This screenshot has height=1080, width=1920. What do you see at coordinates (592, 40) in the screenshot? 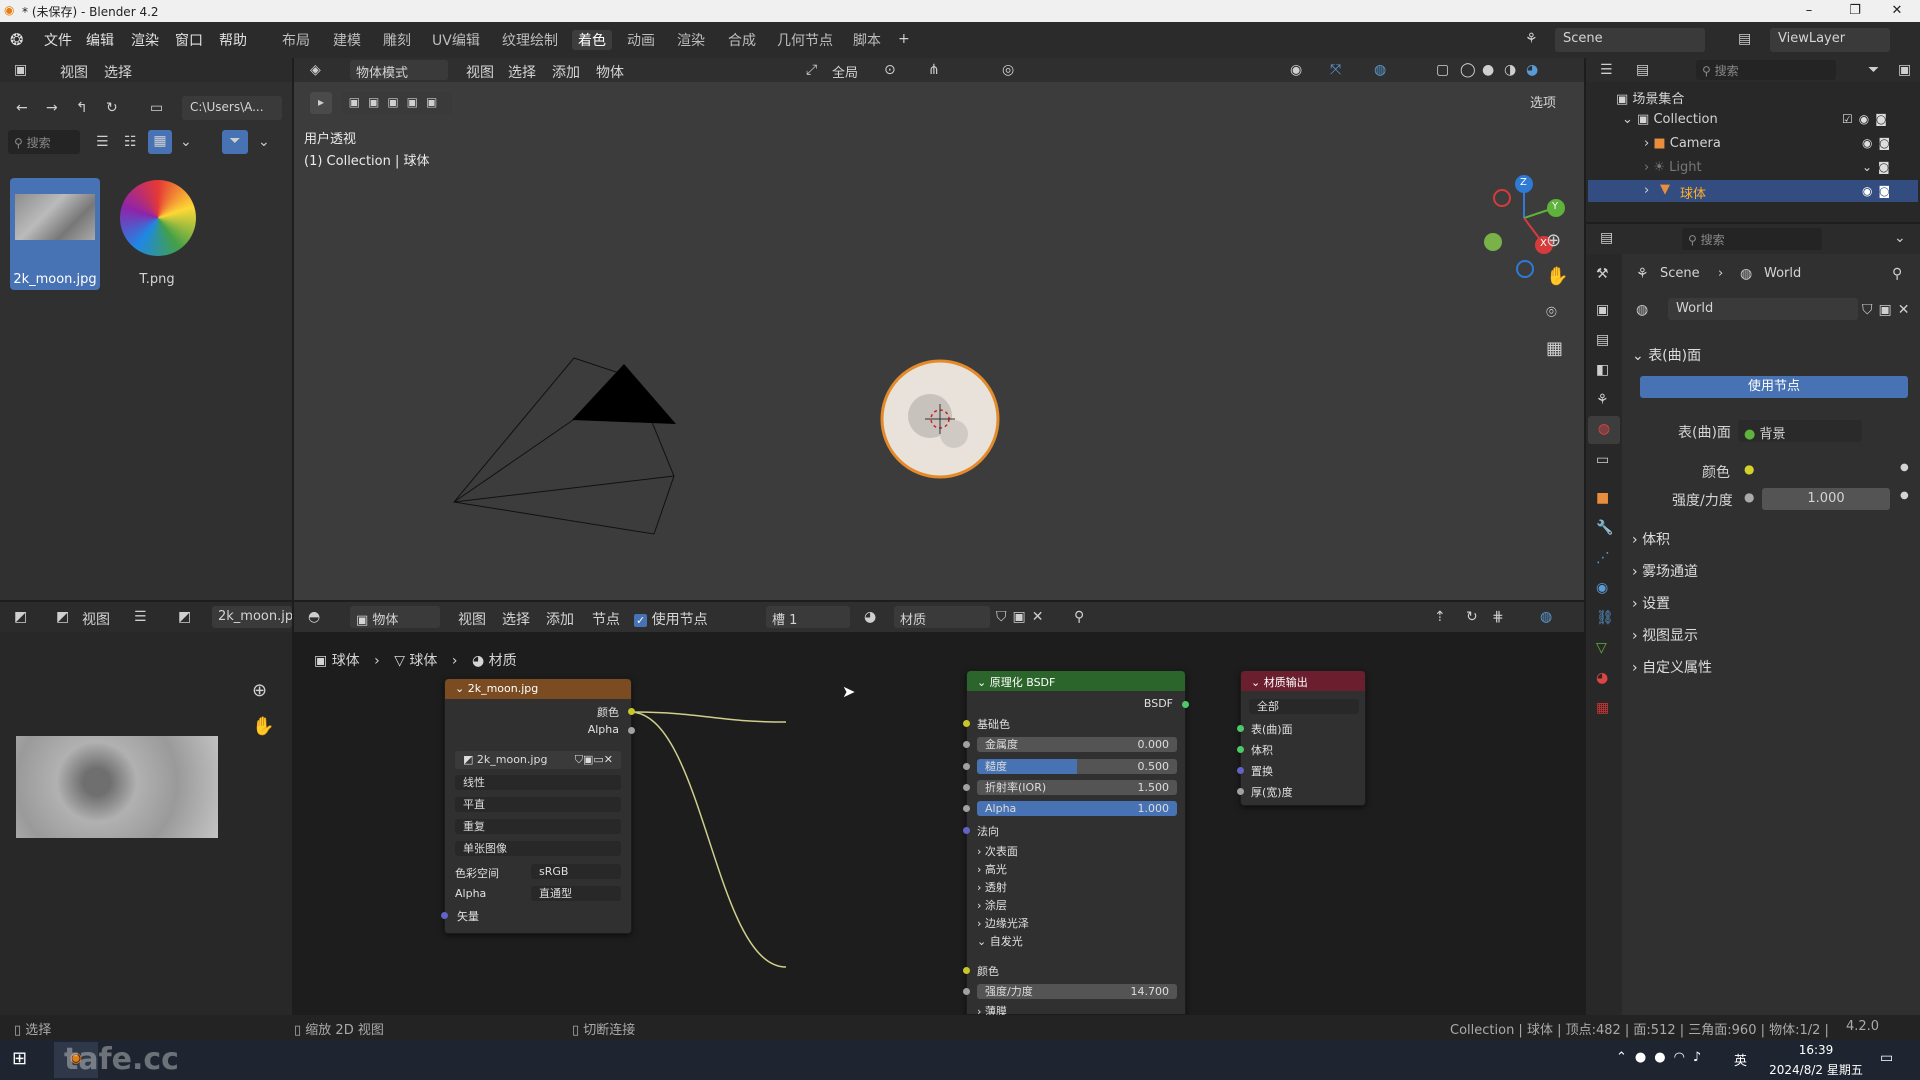
I see `tab-shading: 着色` at bounding box center [592, 40].